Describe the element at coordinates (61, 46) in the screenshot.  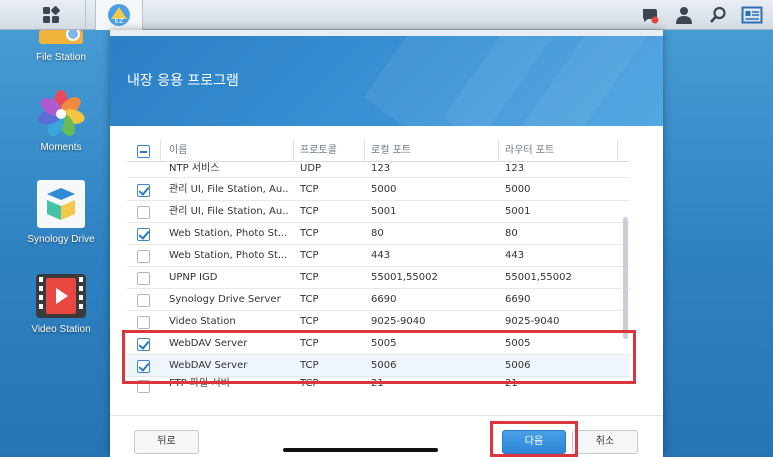
I see `desktop-icon-file-station: File Station` at that location.